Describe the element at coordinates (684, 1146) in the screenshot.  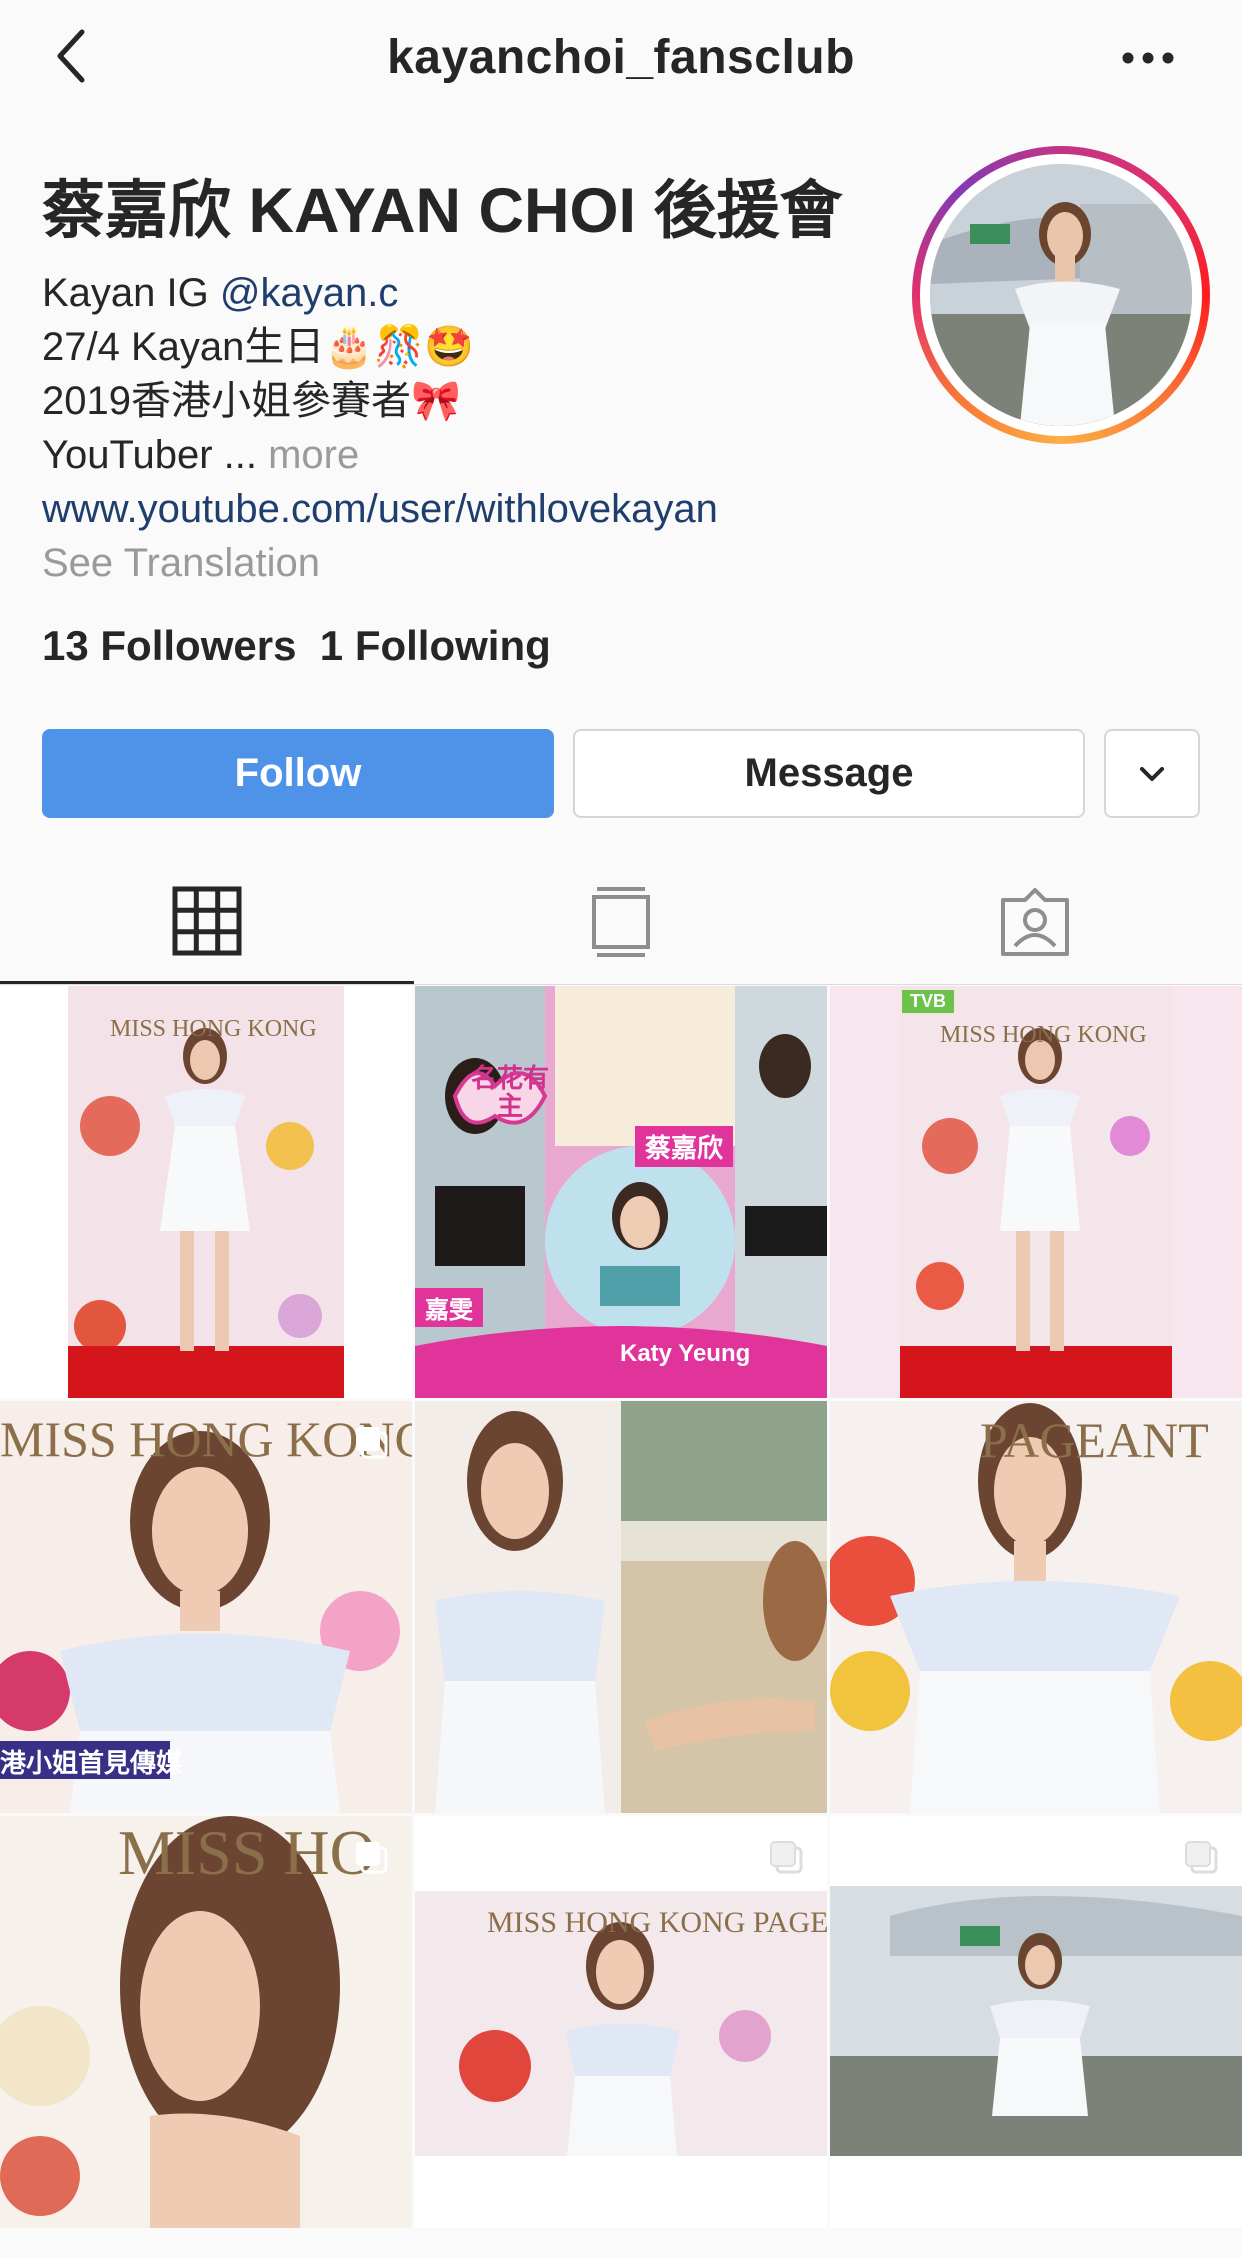
I see `post-caption: 蔡嘉欣` at that location.